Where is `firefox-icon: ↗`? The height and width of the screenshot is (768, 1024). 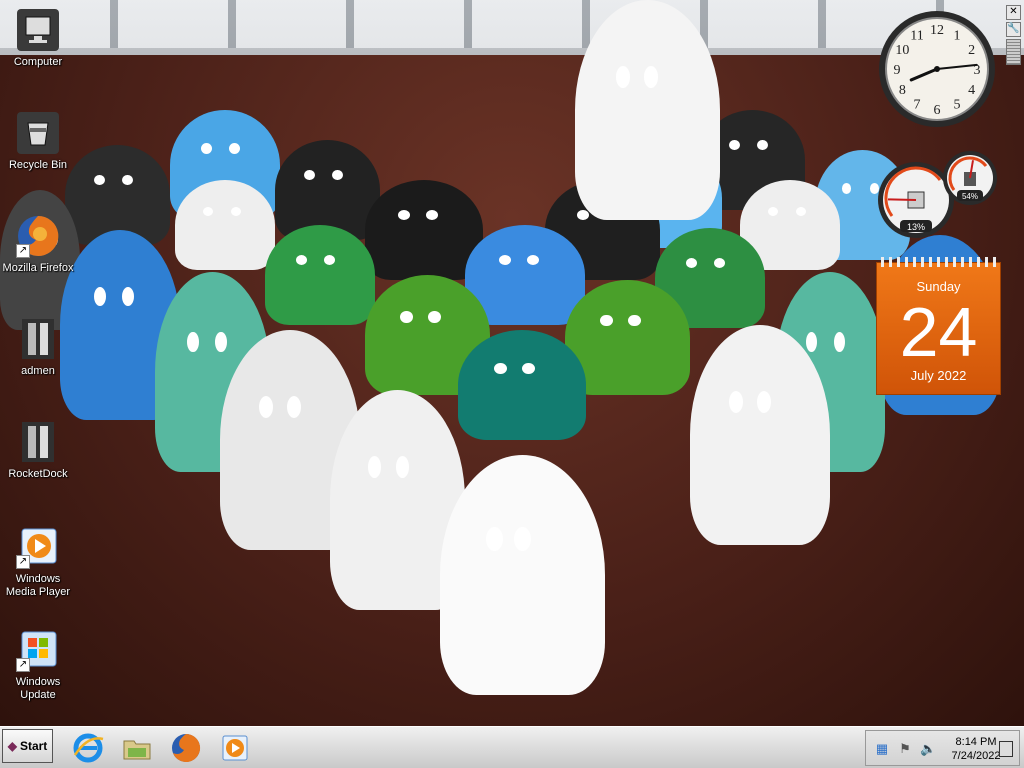 firefox-icon: ↗ is located at coordinates (38, 236).